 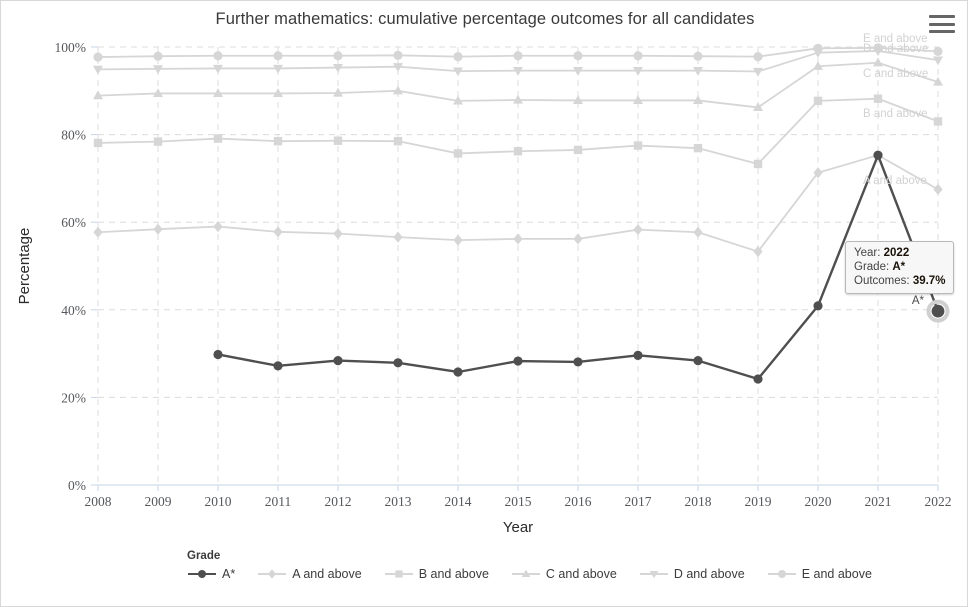 What do you see at coordinates (525, 573) in the screenshot?
I see `legend-swatch-triangle-up-icon` at bounding box center [525, 573].